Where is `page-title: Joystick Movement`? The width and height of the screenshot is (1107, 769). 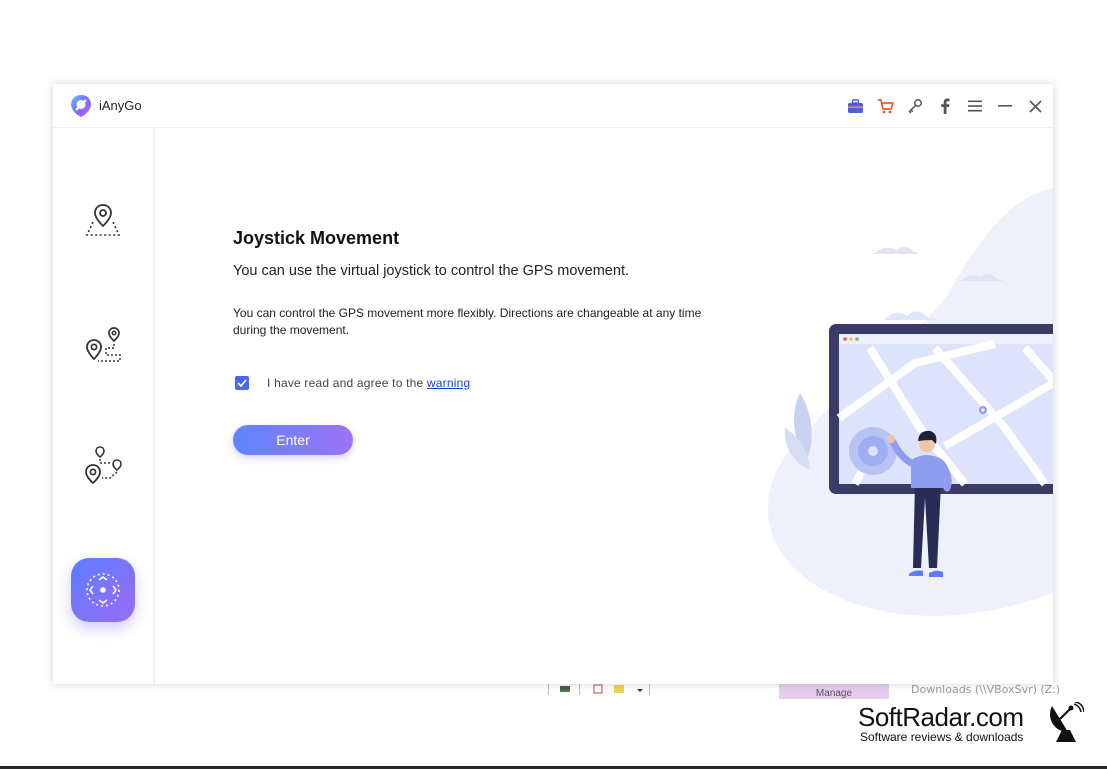
page-title: Joystick Movement is located at coordinates (316, 238).